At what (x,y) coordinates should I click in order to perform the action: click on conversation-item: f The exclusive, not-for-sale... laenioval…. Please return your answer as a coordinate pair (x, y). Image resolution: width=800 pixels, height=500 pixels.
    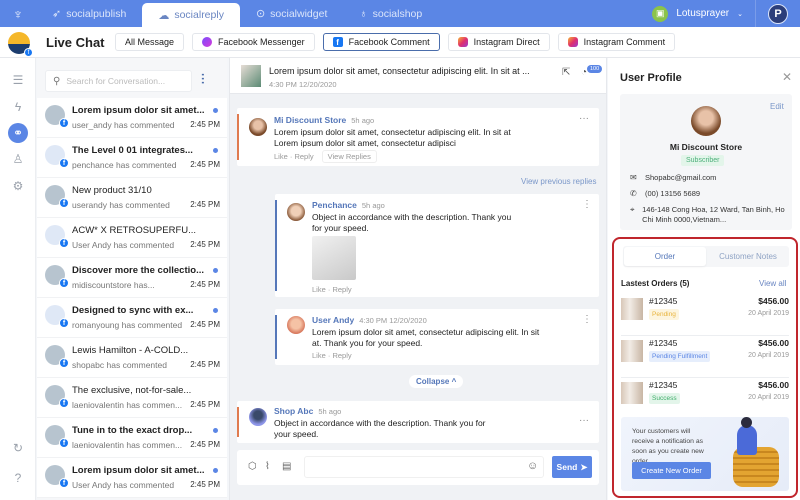
    Looking at the image, I should click on (132, 398).